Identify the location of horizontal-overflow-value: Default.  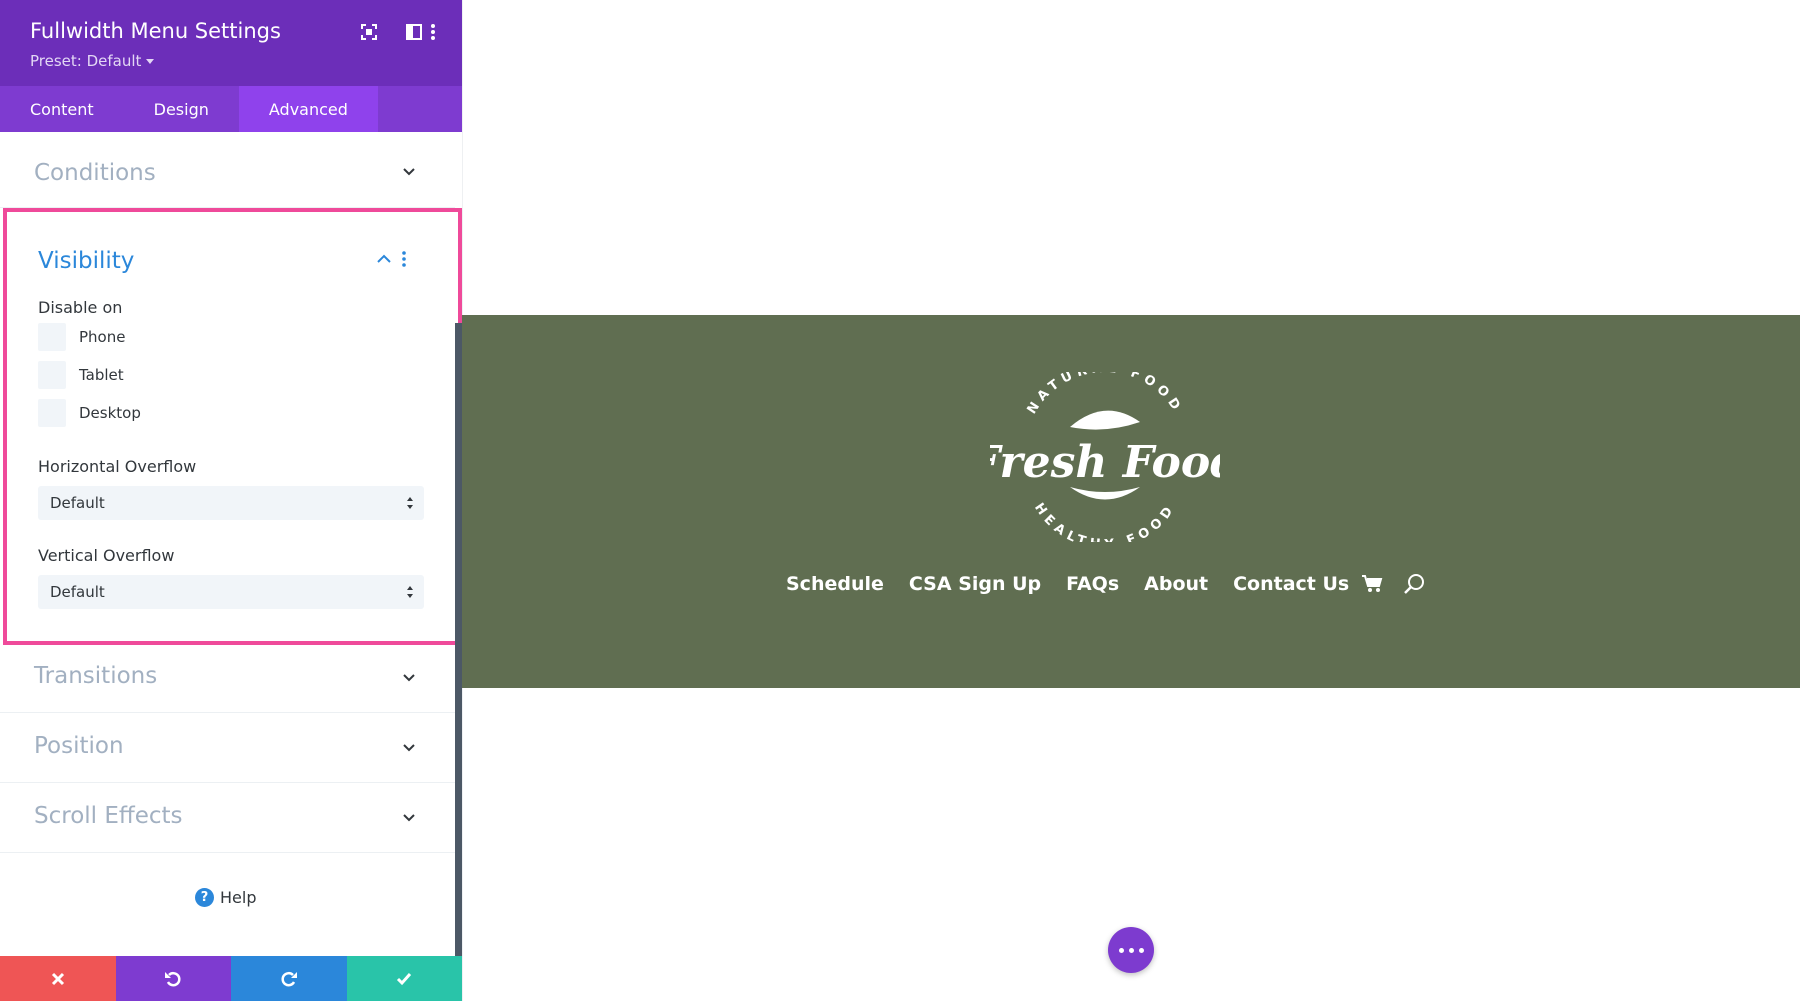
(77, 503).